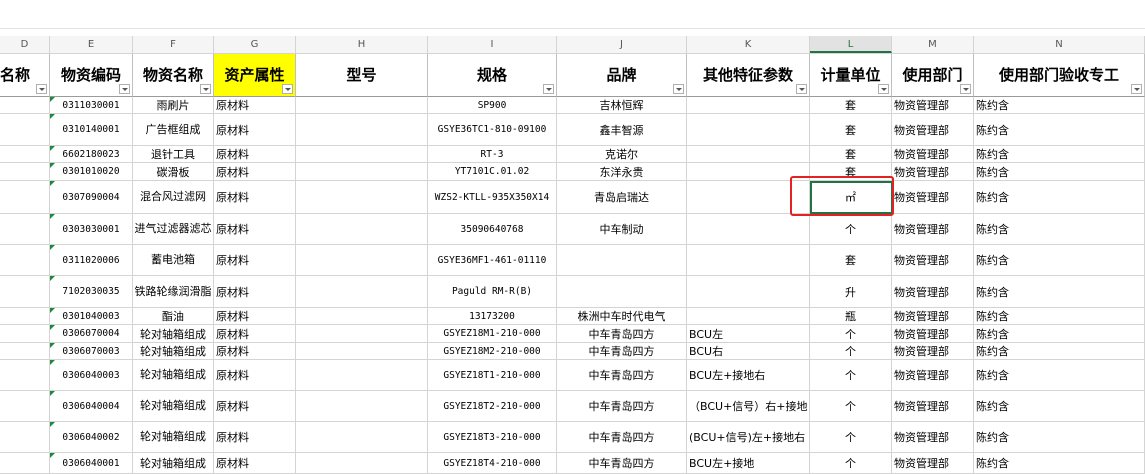  Describe the element at coordinates (492, 316) in the screenshot. I see `spec-cell: 13173200` at that location.